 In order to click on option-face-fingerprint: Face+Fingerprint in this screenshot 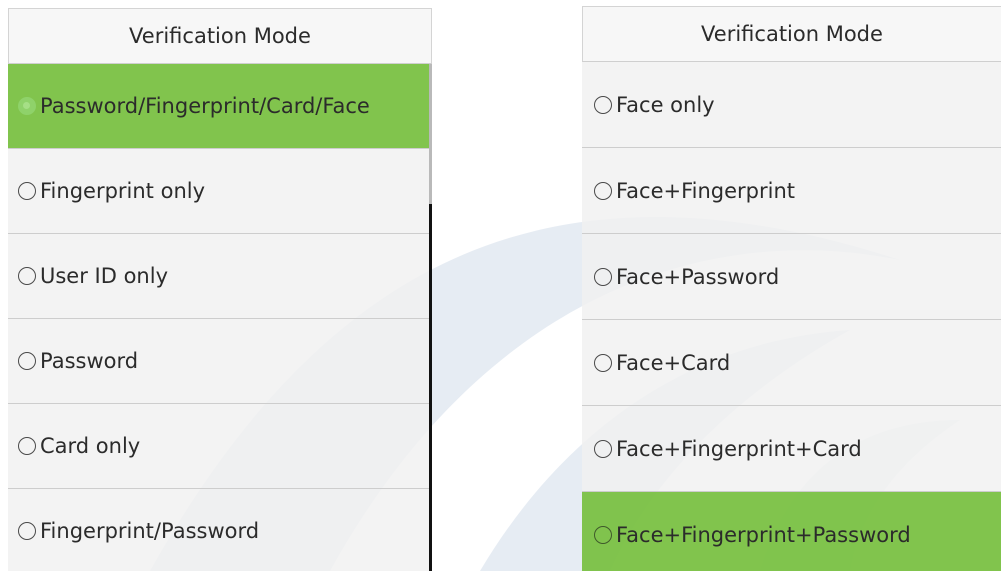, I will do `click(791, 191)`.